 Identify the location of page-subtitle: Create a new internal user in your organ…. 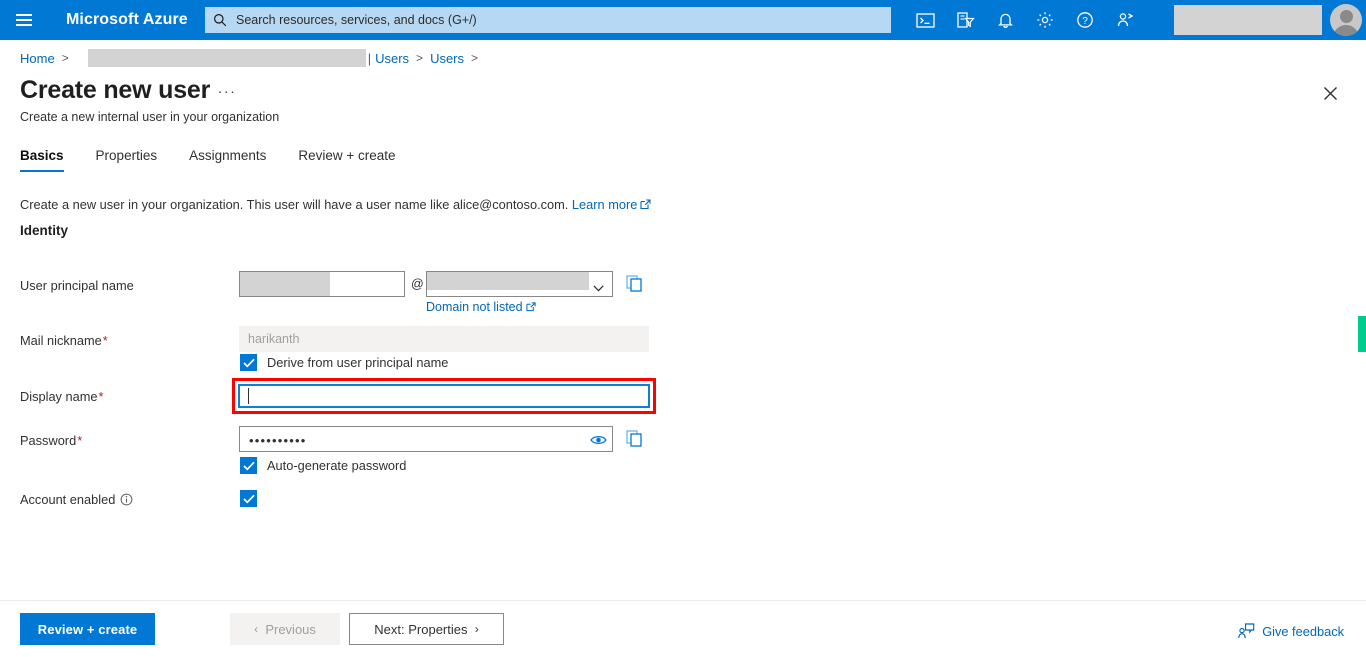
(150, 117).